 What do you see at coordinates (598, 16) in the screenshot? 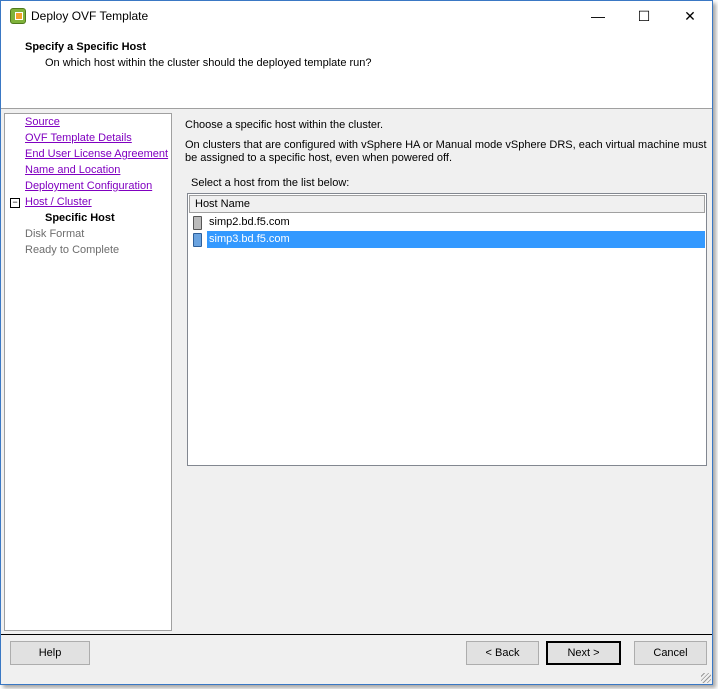
I see `minimize-button: —` at bounding box center [598, 16].